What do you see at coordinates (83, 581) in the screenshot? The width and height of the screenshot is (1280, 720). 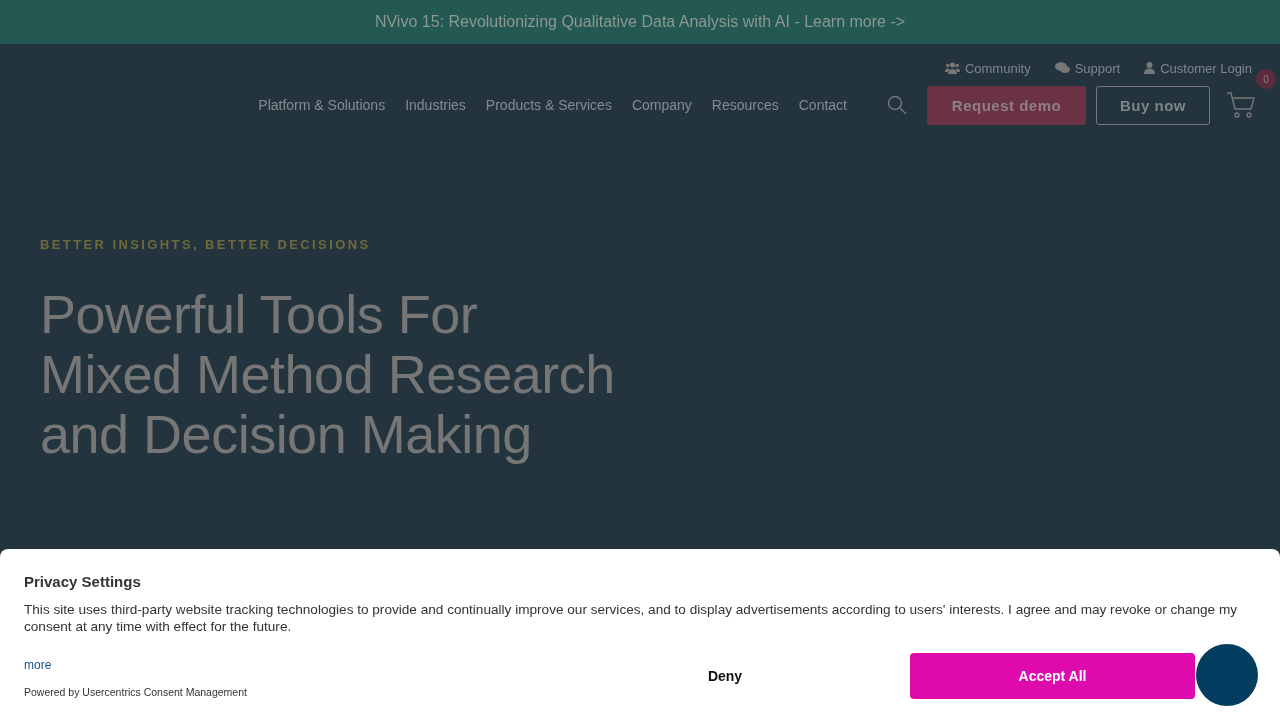 I see `consent-title: Privacy Settings` at bounding box center [83, 581].